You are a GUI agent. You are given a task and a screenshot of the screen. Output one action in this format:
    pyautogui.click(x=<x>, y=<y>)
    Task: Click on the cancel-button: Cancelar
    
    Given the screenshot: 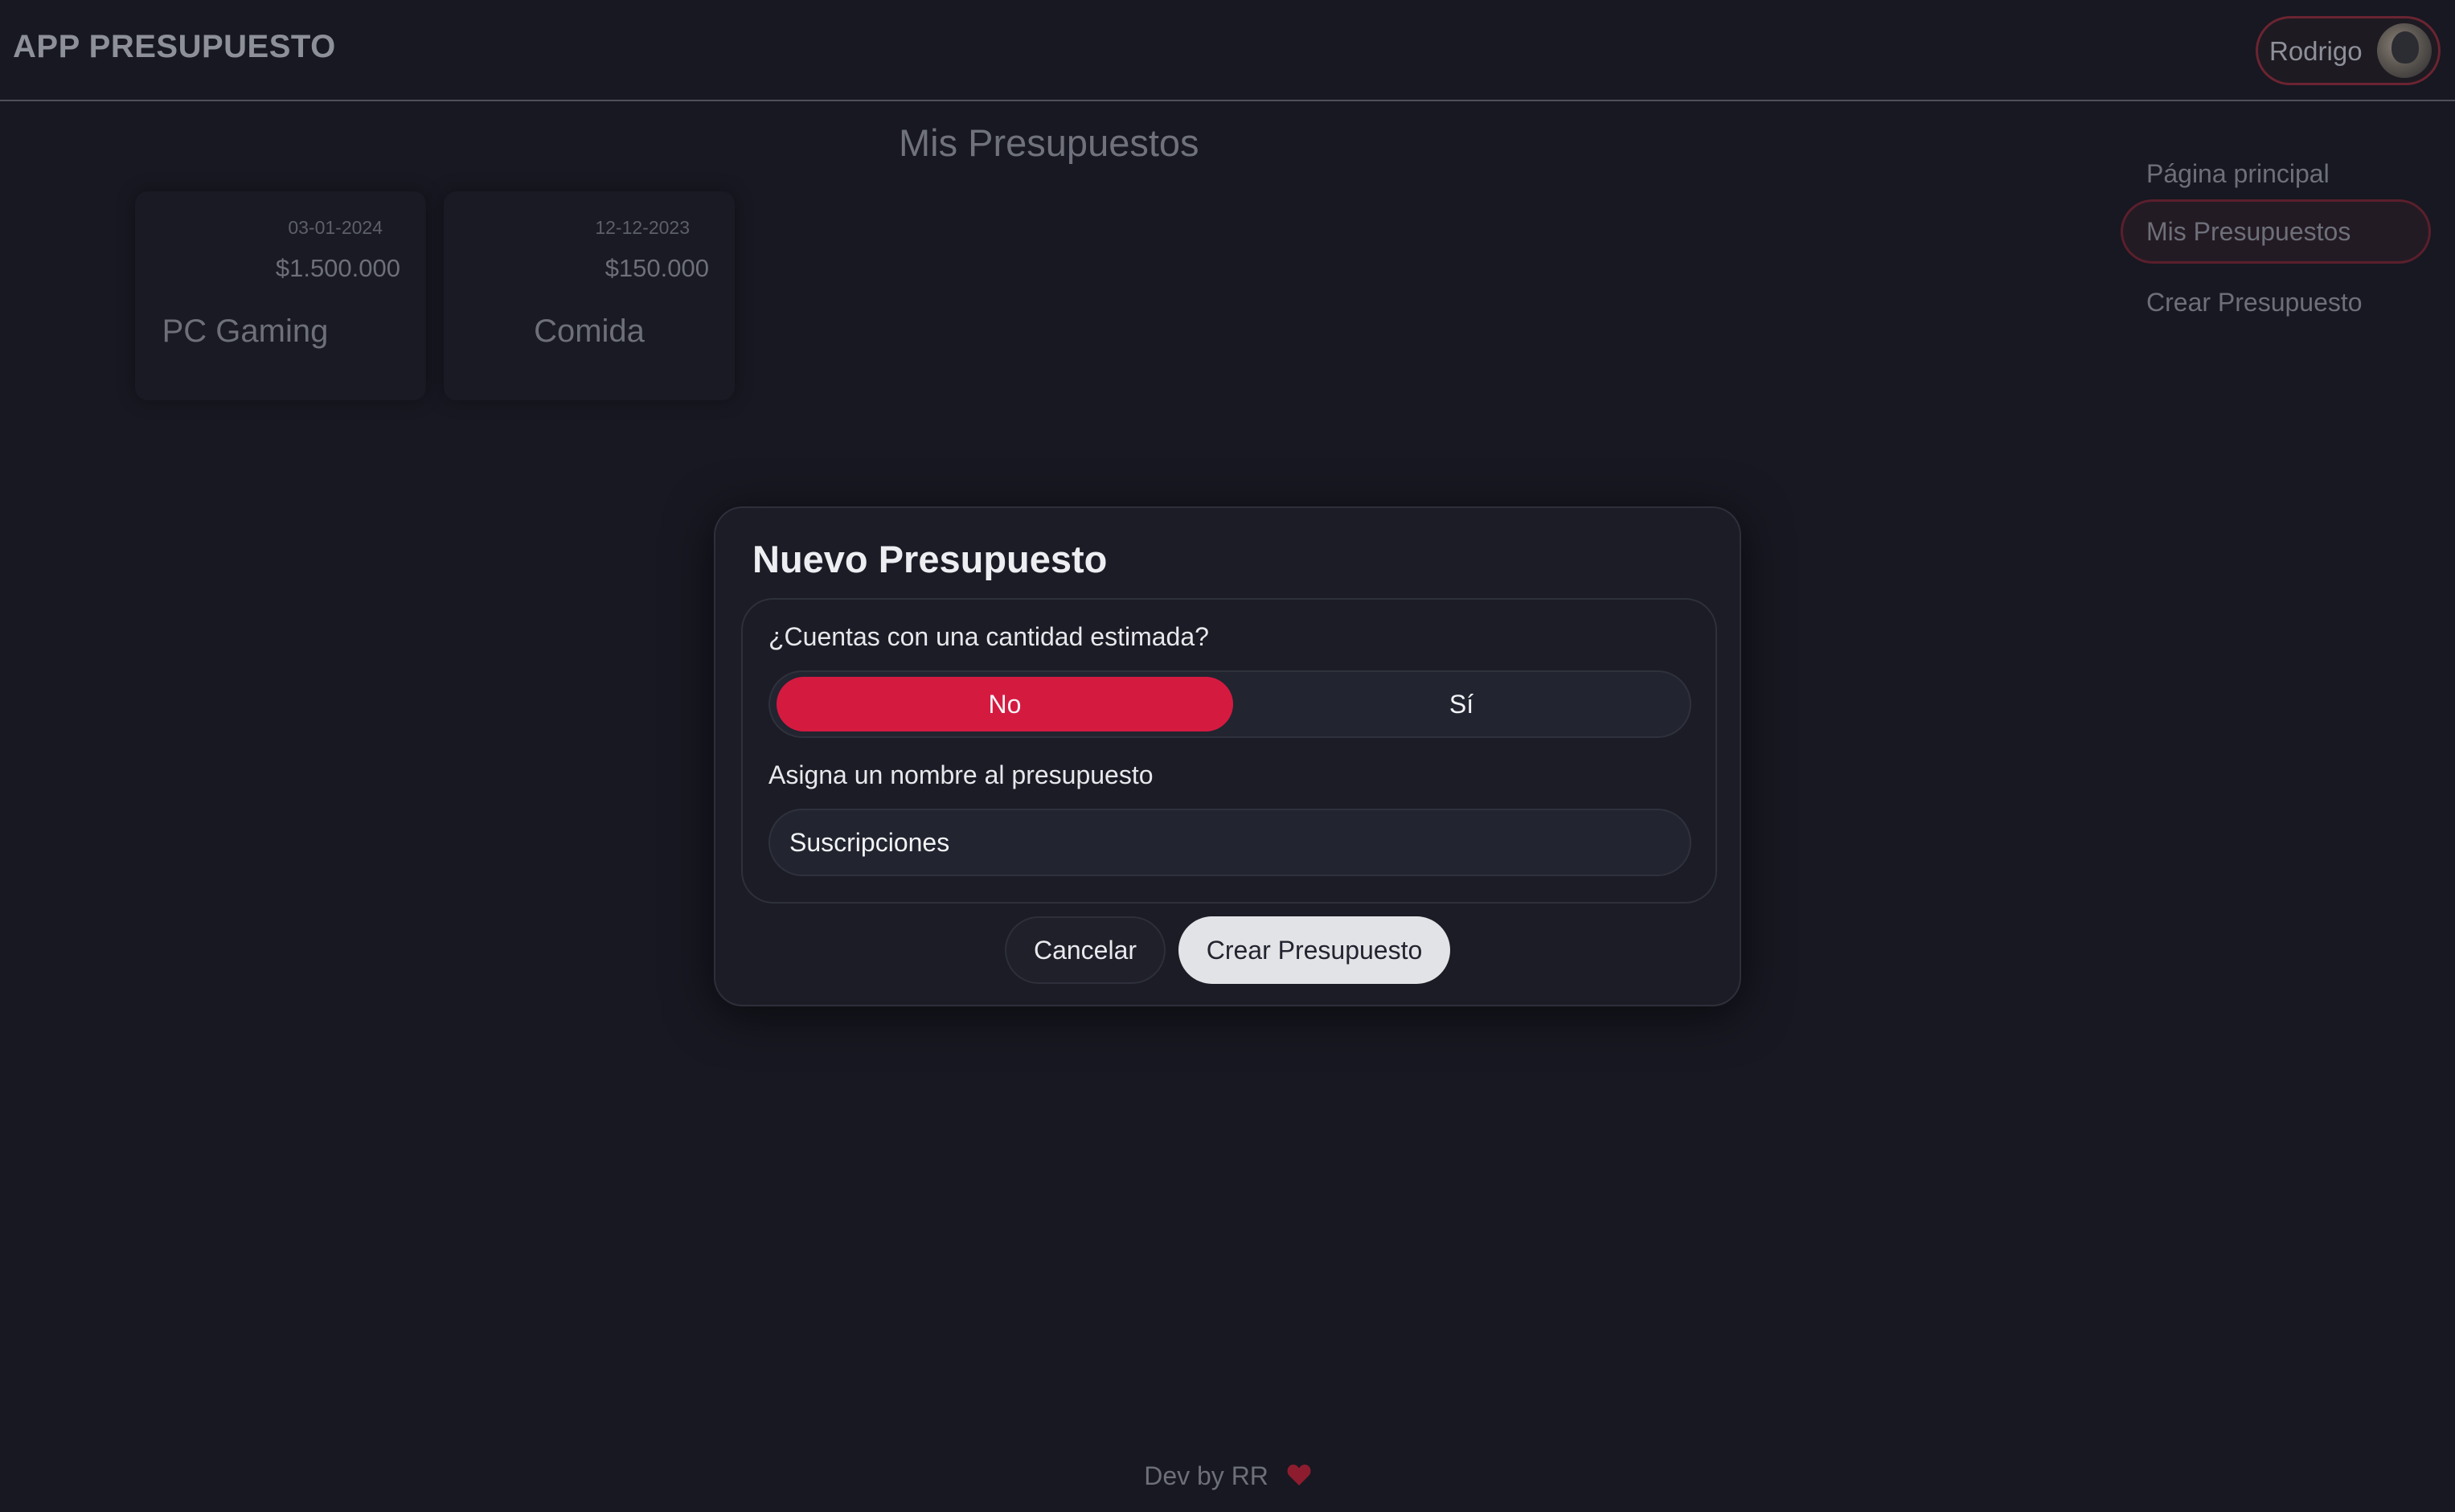 What is the action you would take?
    pyautogui.click(x=1085, y=950)
    